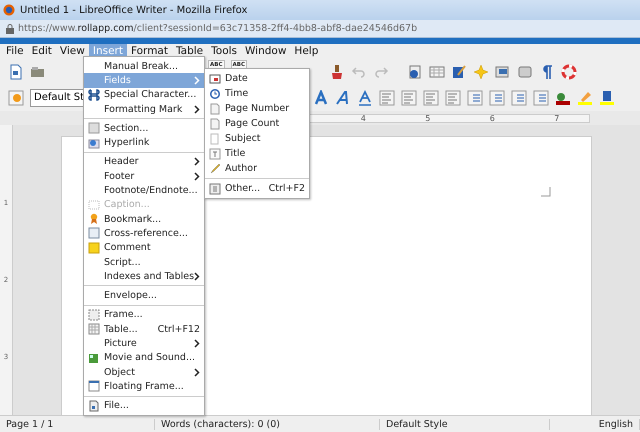 This screenshot has height=432, width=640. What do you see at coordinates (94, 386) in the screenshot?
I see `window-icon` at bounding box center [94, 386].